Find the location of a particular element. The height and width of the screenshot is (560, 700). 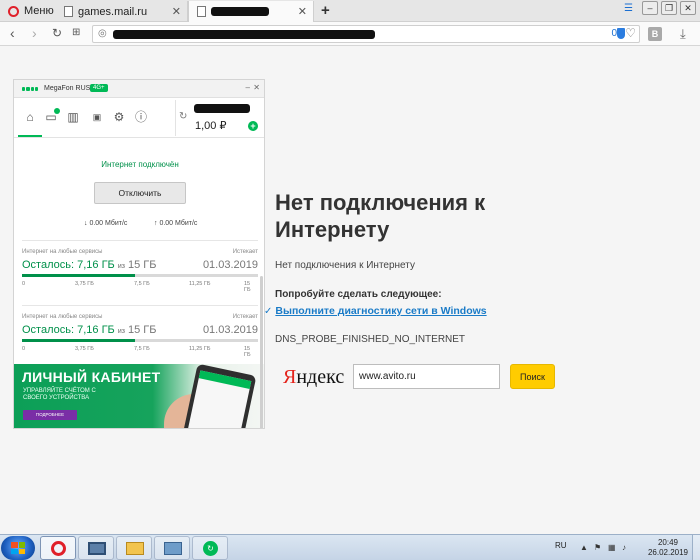

network-badge: 4G+ is located at coordinates (99, 88).